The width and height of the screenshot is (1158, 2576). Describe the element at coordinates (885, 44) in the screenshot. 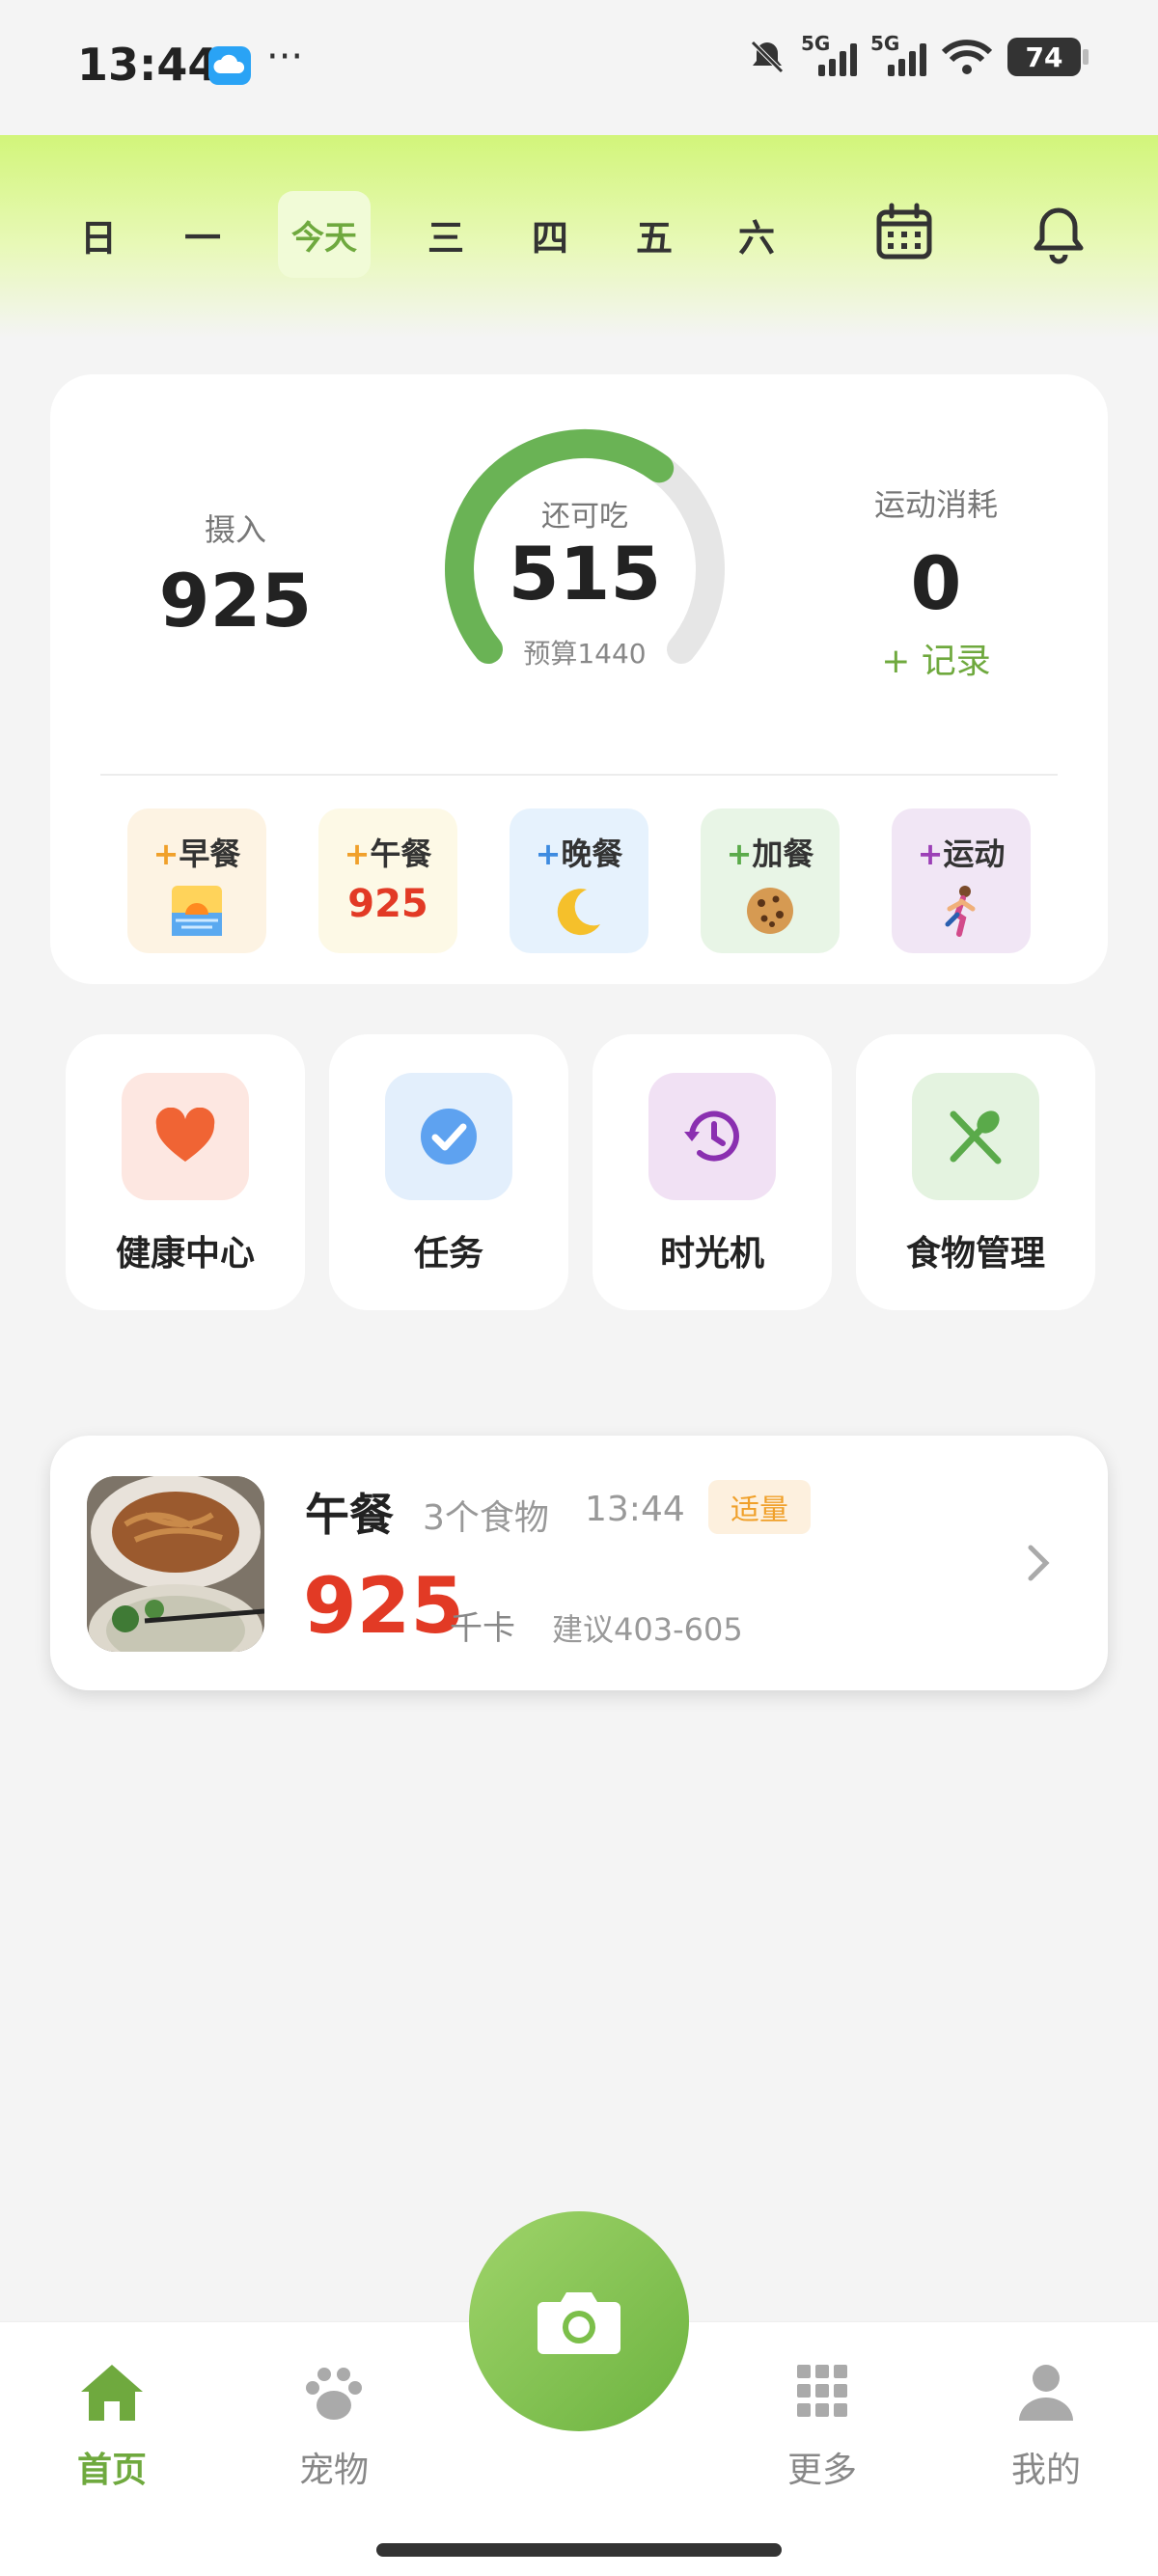

I see `network-type-2: 5G` at that location.